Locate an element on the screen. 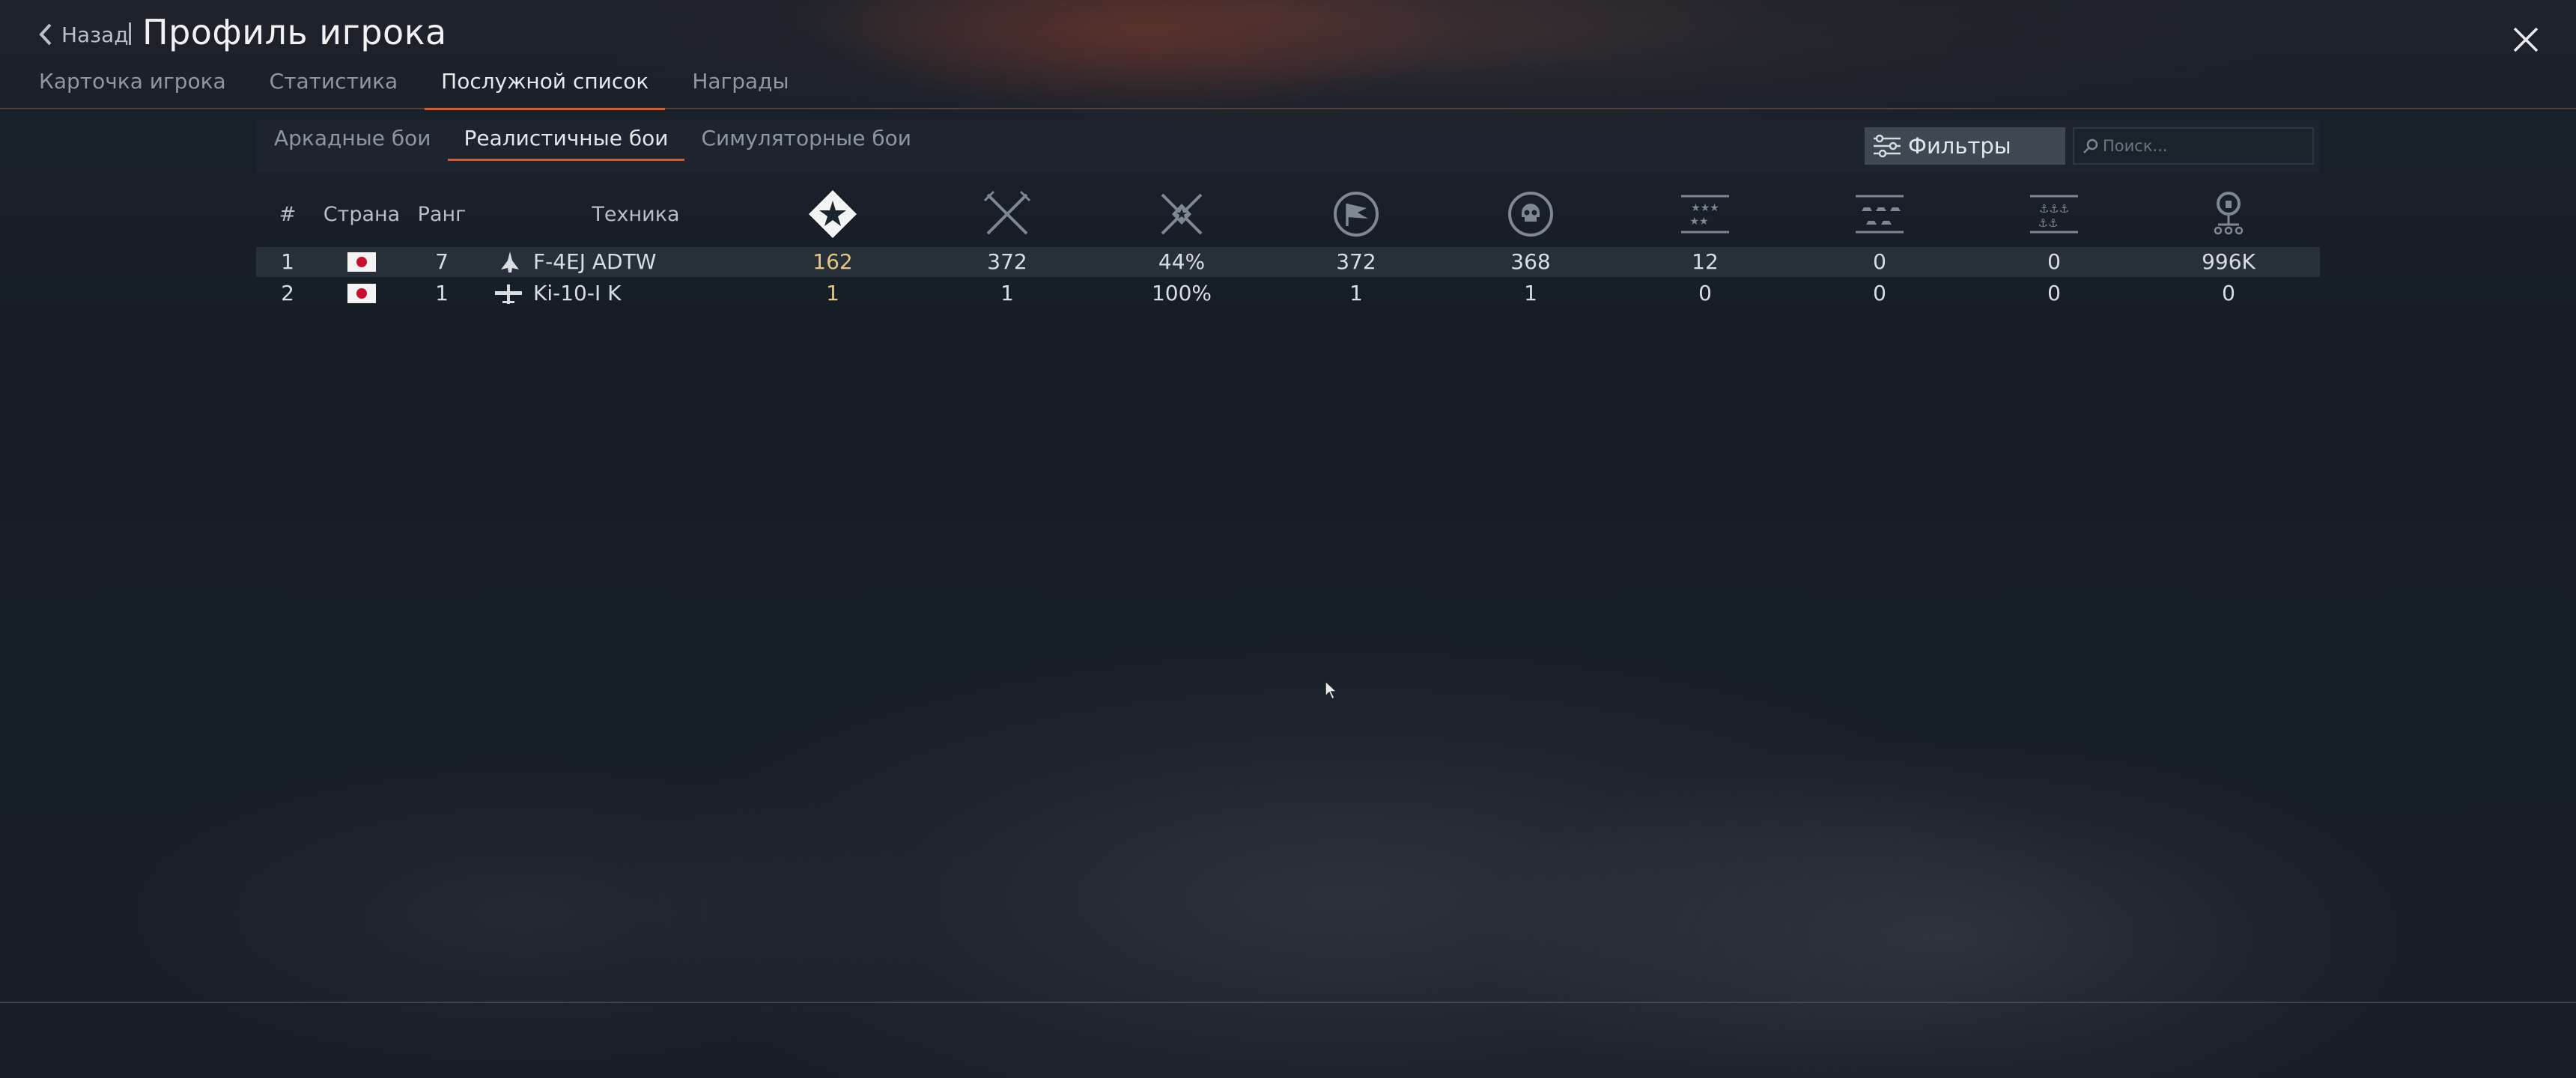 This screenshot has height=1078, width=2576. title-separator is located at coordinates (130, 33).